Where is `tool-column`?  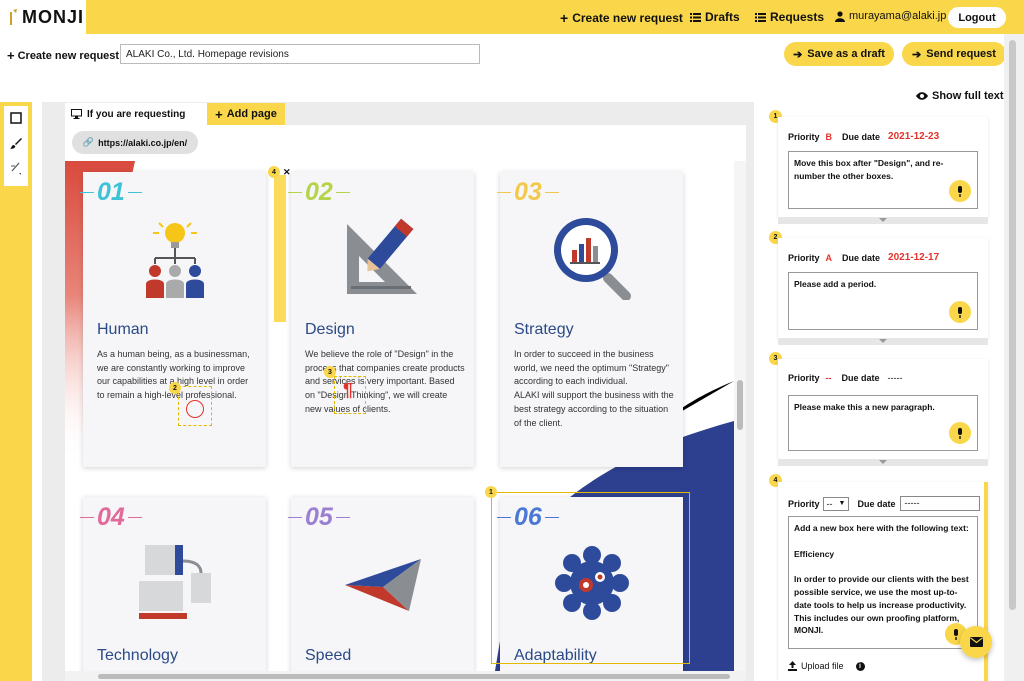 tool-column is located at coordinates (16, 146).